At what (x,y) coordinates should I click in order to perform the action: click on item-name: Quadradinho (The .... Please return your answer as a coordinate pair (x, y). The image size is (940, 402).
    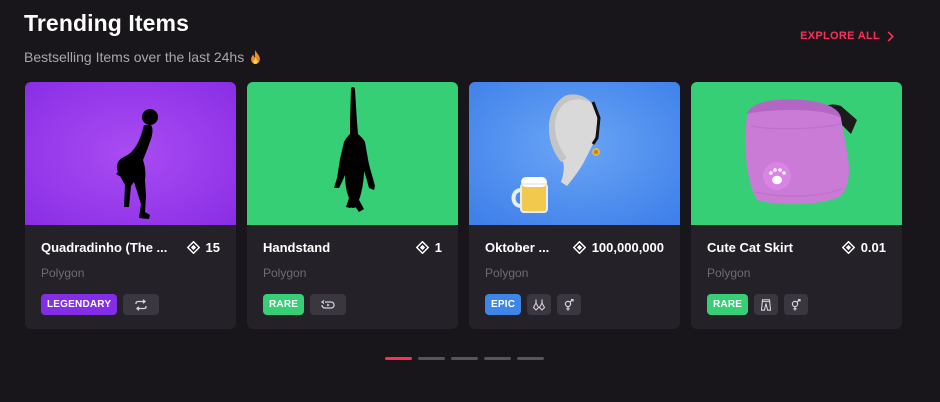
    Looking at the image, I should click on (104, 247).